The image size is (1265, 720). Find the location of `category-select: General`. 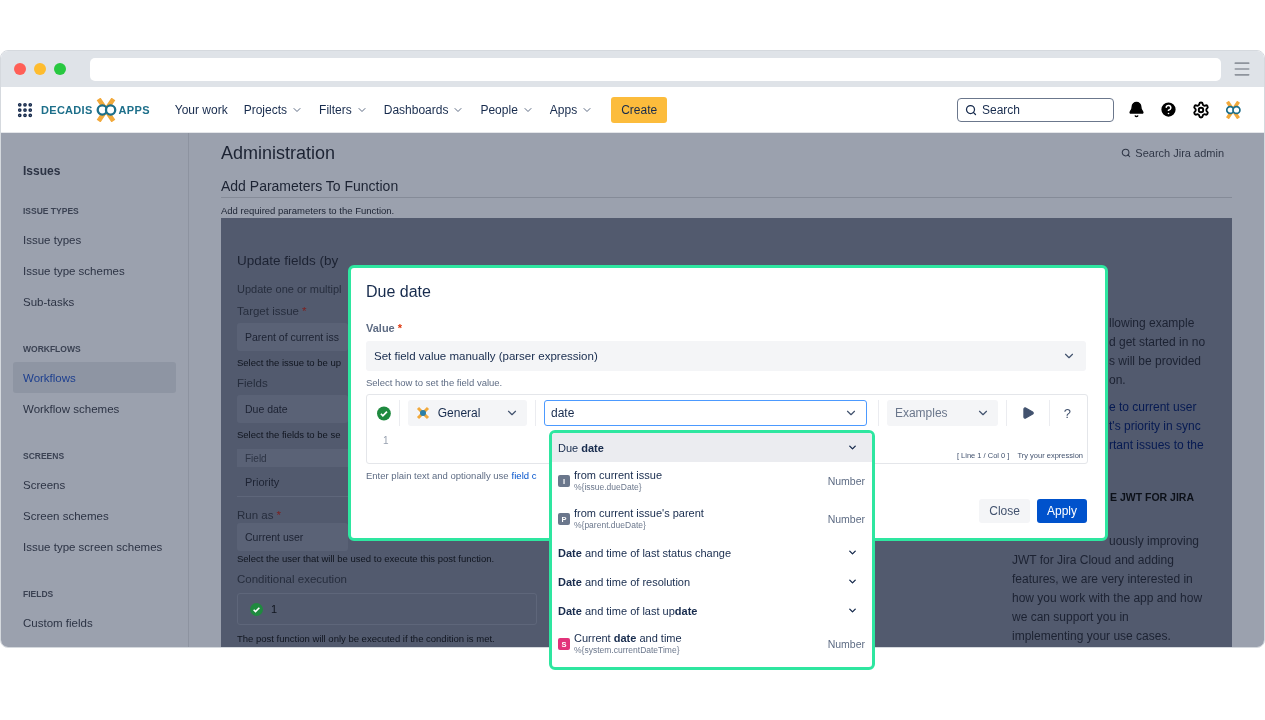

category-select: General is located at coordinates (467, 413).